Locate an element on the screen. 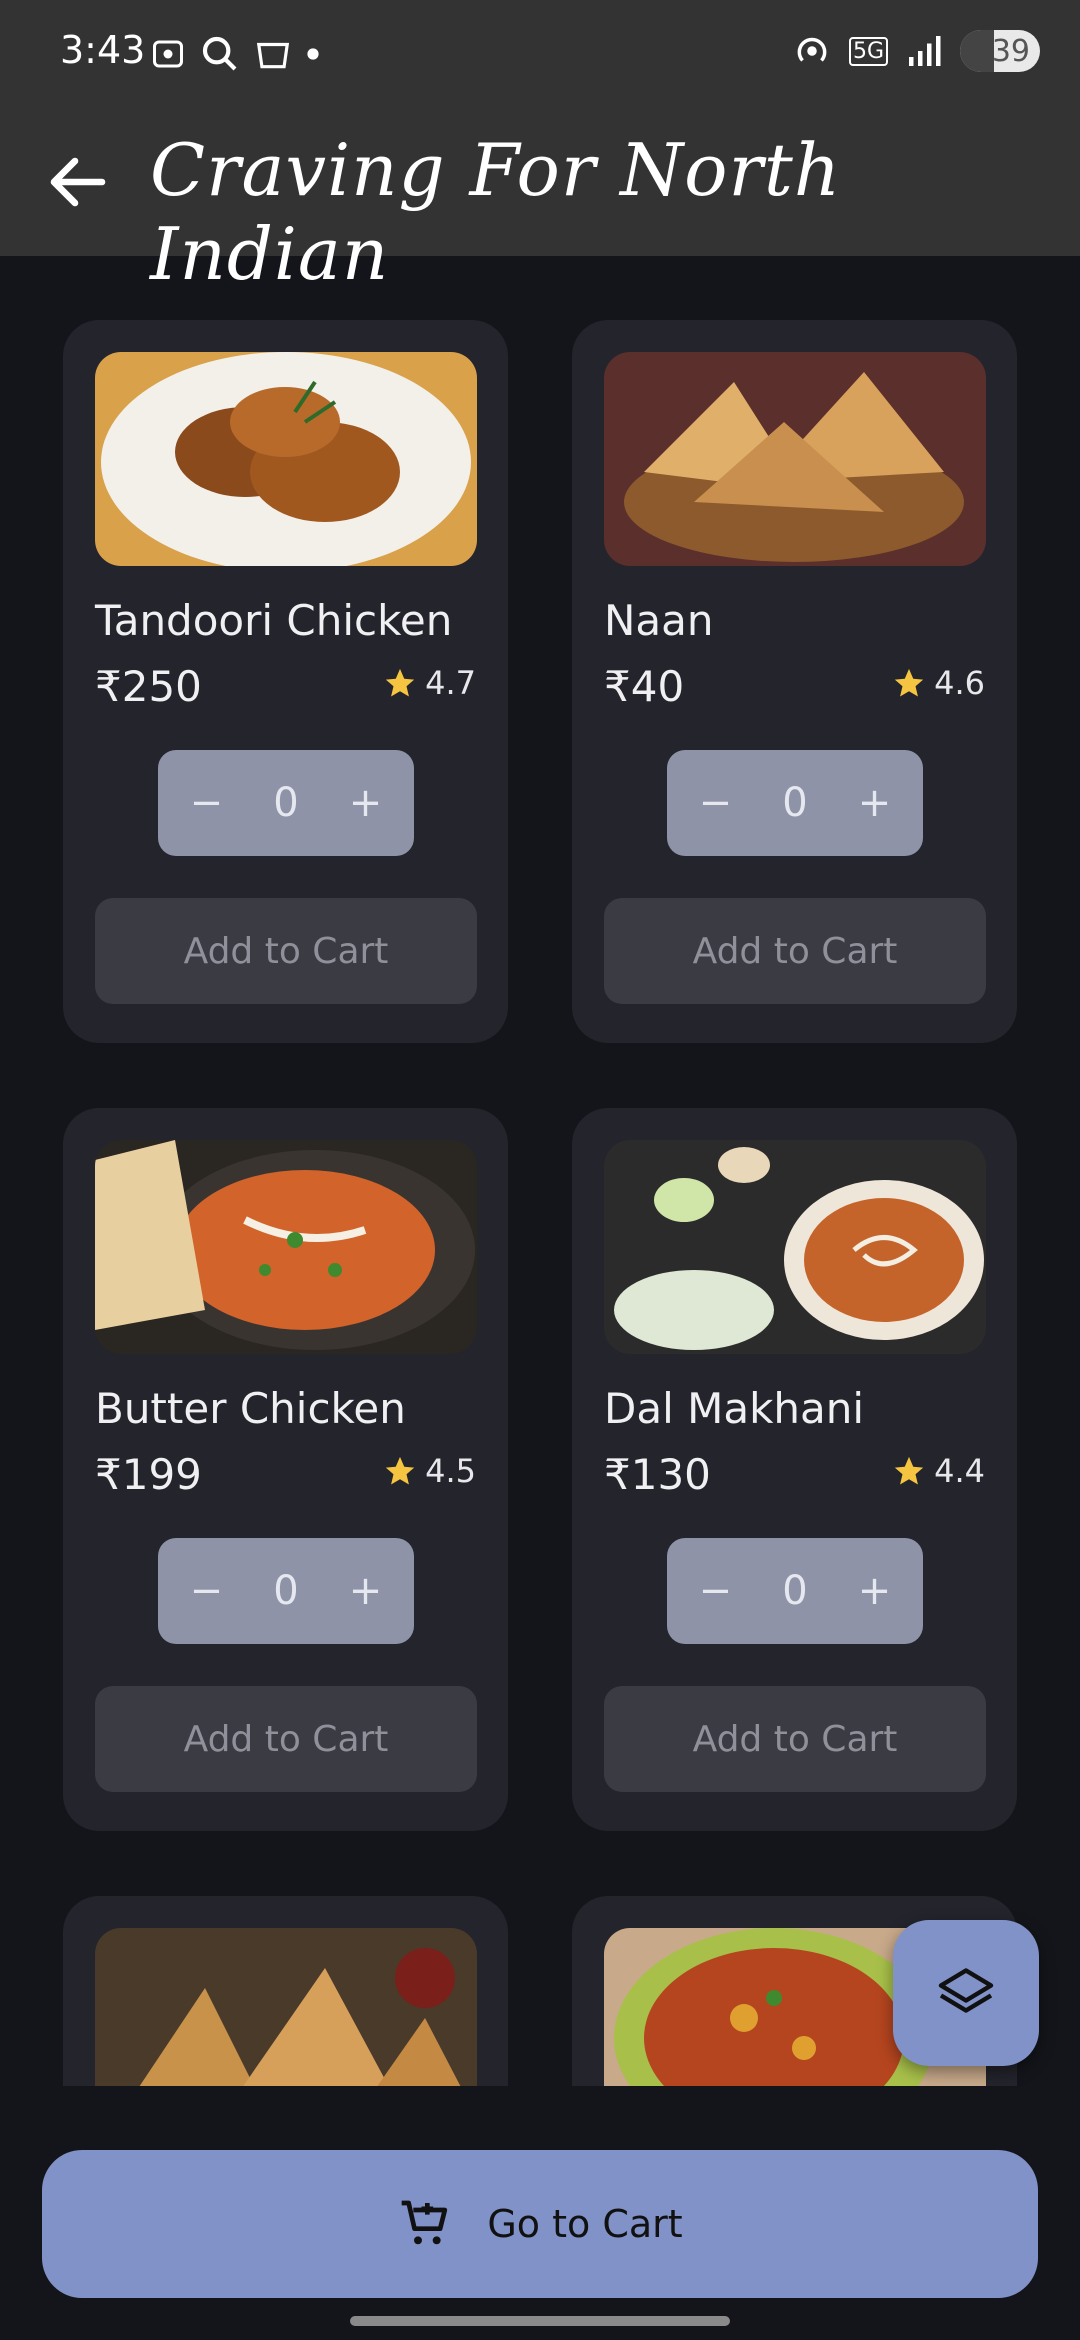 The image size is (1080, 2340). food-image-butter-chicken is located at coordinates (286, 1247).